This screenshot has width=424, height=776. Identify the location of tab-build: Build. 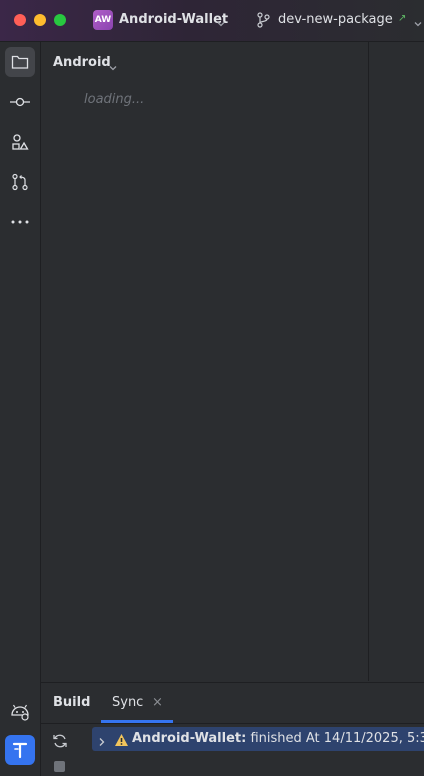
(71, 702).